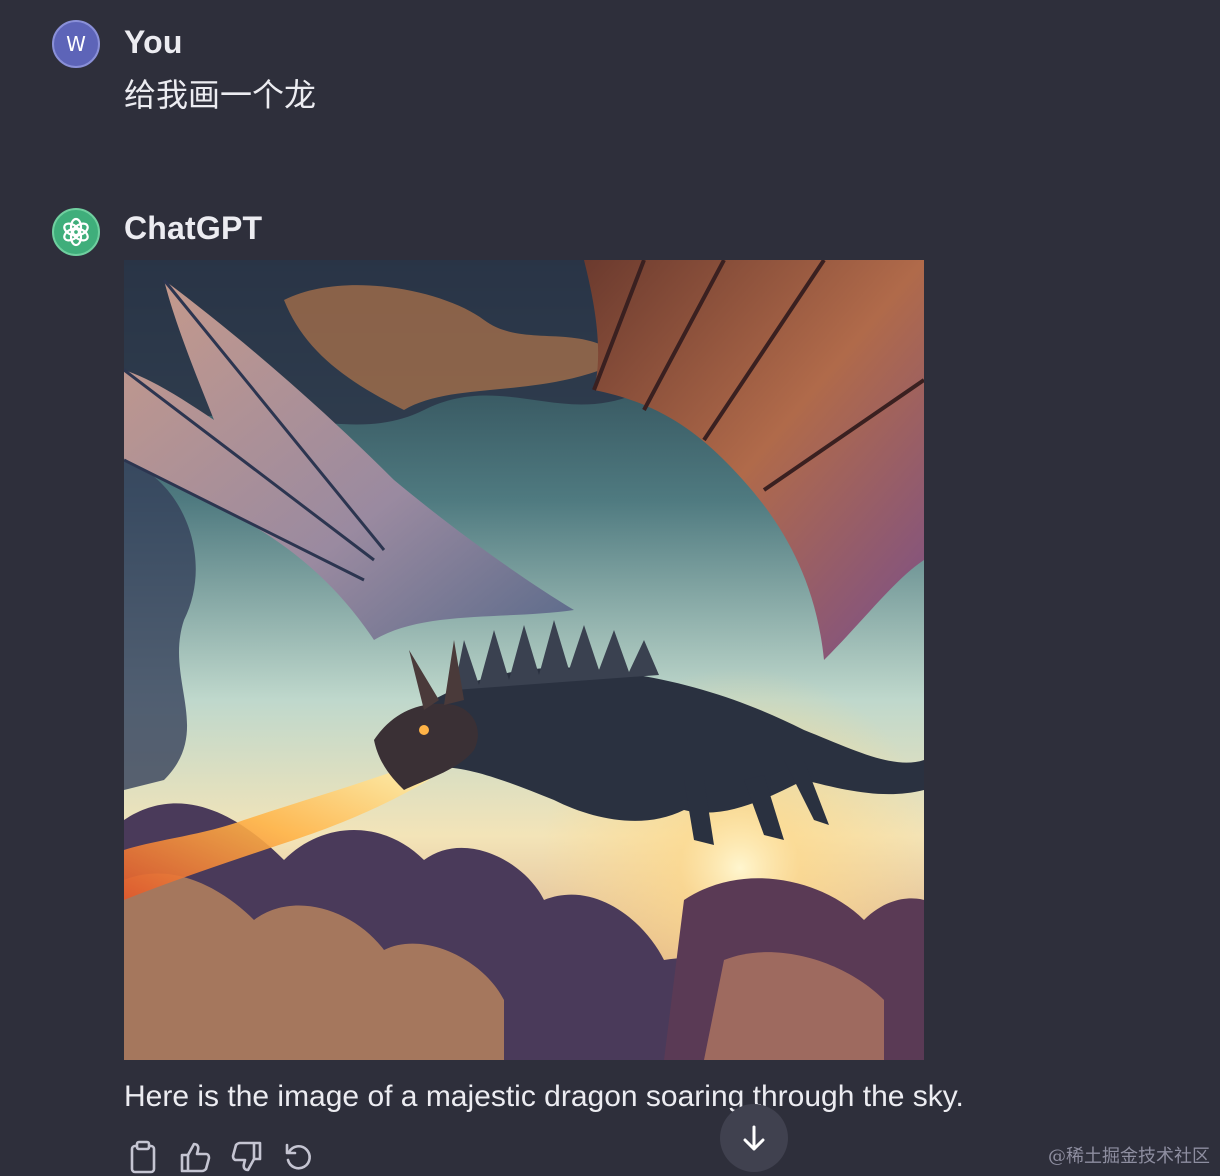 The image size is (1220, 1176). I want to click on copy-button, so click(143, 1157).